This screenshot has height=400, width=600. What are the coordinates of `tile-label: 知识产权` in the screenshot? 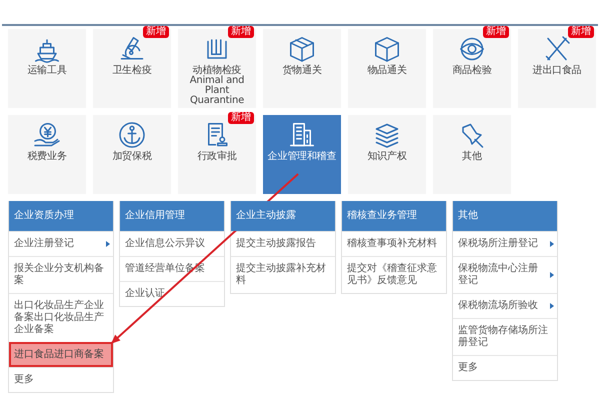 It's located at (387, 157).